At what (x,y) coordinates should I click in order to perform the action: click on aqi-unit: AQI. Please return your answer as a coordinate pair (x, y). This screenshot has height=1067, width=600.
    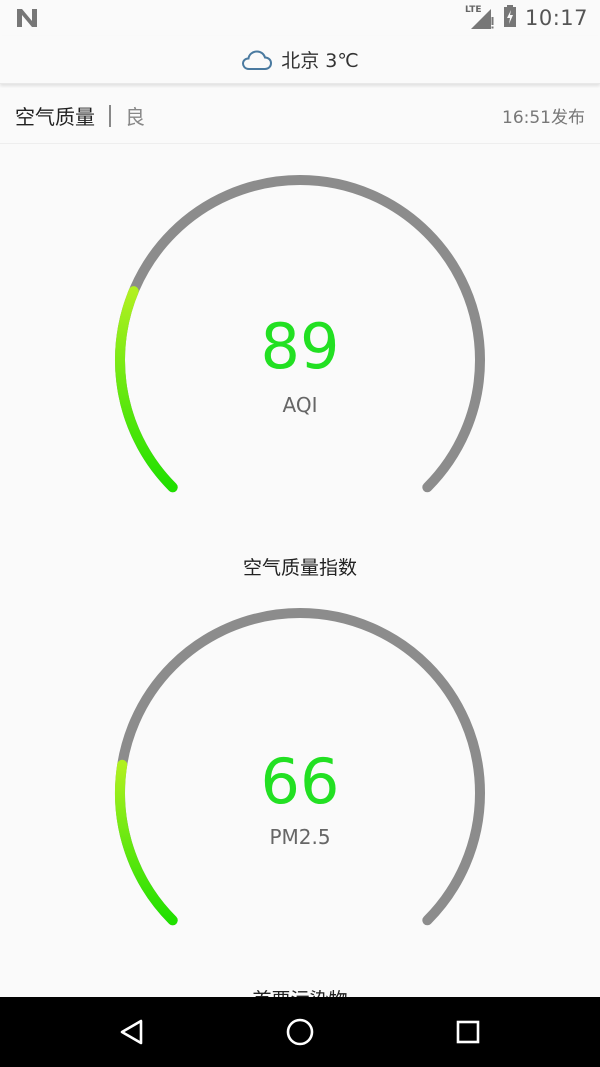
    Looking at the image, I should click on (300, 405).